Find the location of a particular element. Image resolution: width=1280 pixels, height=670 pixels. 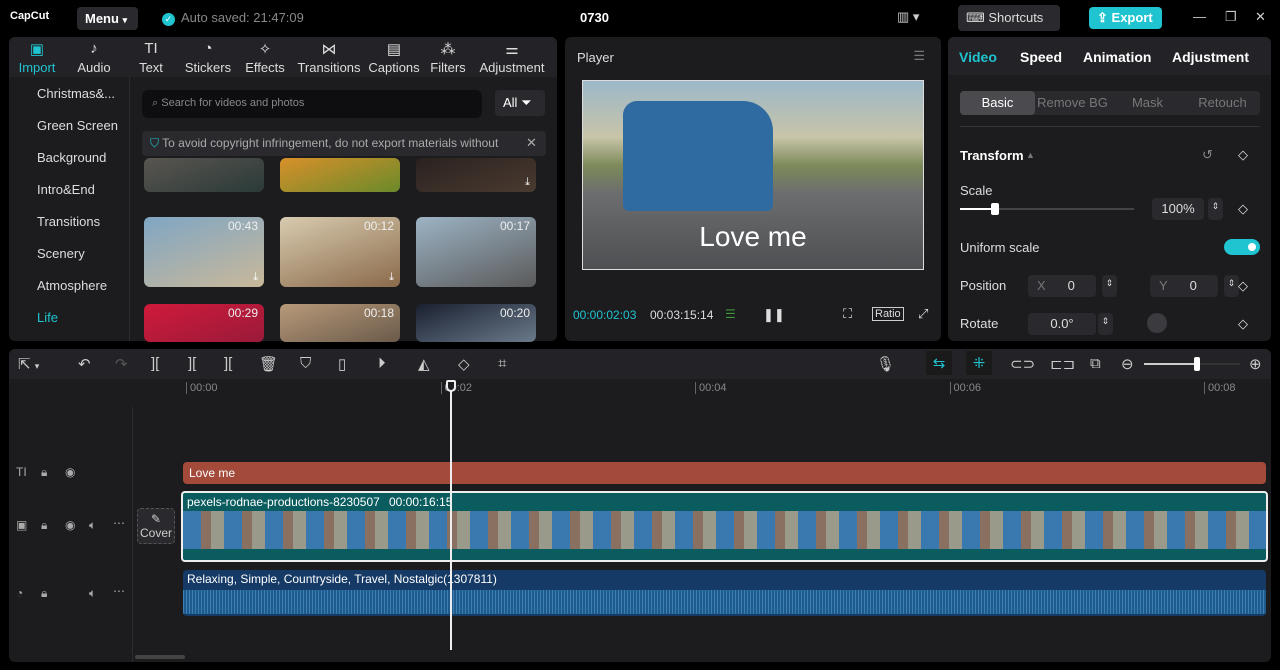

category-item: Green Screen is located at coordinates (77, 125).